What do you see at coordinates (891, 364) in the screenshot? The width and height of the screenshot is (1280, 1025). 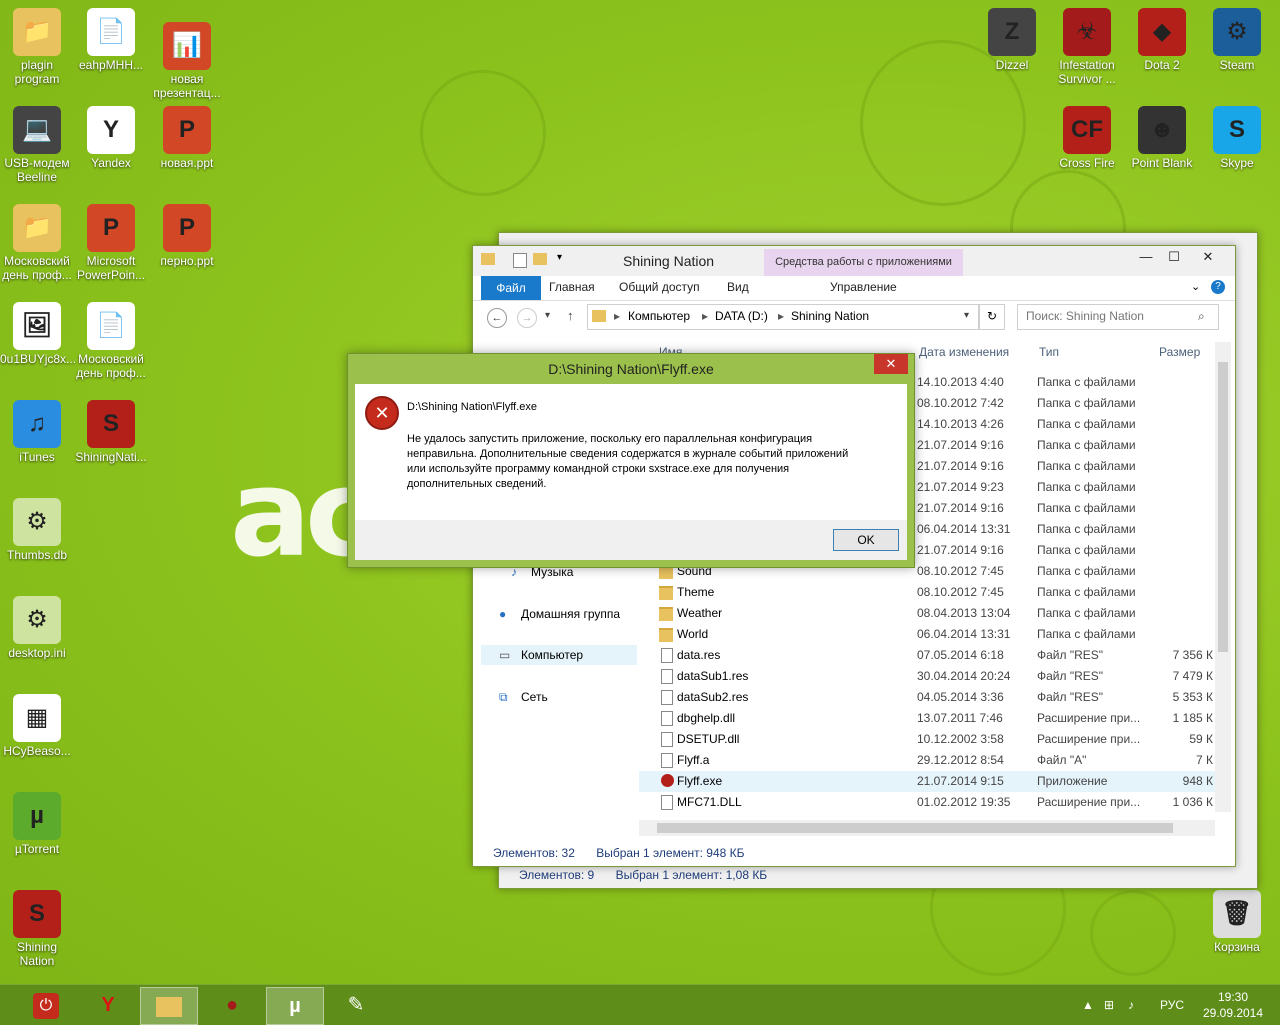 I see `dialog-close-button: ✕` at bounding box center [891, 364].